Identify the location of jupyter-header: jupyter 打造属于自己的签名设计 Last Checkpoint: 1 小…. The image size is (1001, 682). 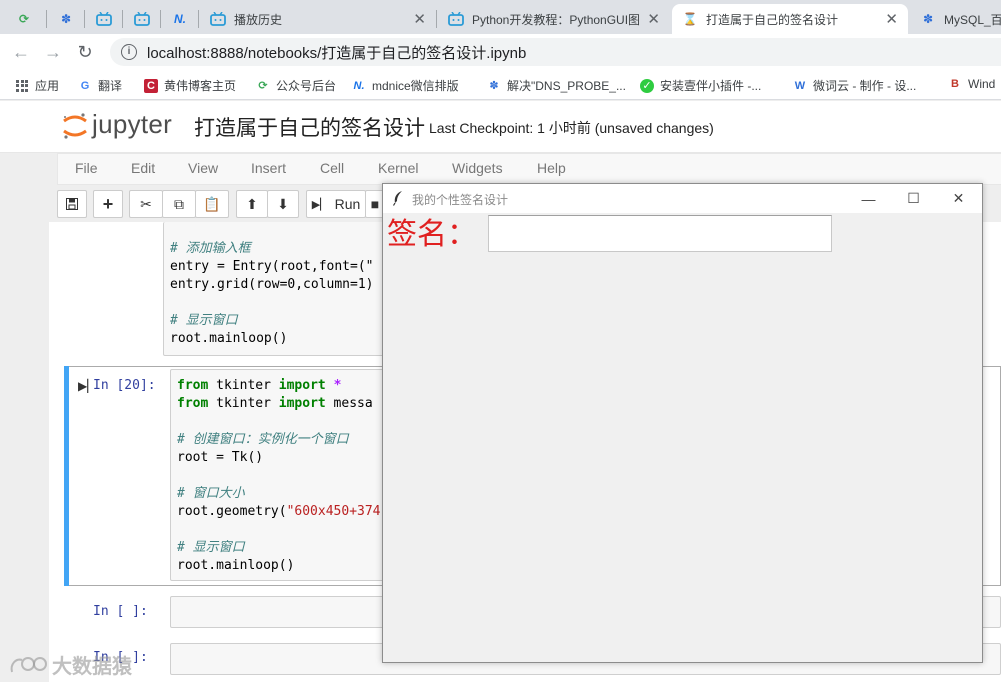
(500, 127).